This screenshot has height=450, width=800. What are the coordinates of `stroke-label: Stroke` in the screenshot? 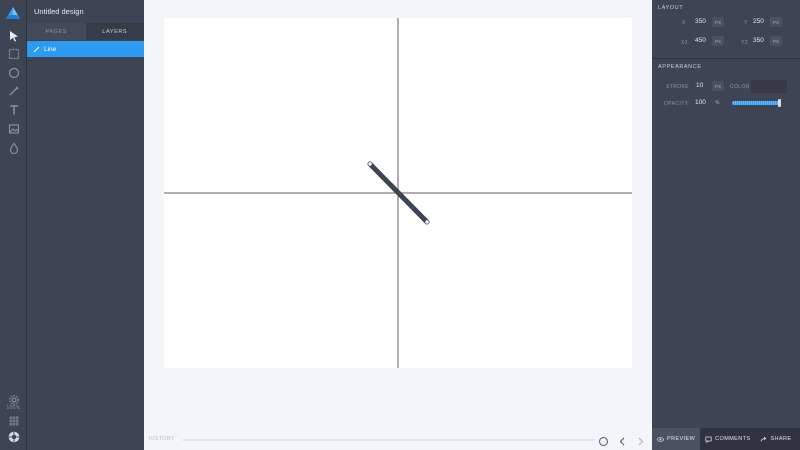 It's located at (677, 87).